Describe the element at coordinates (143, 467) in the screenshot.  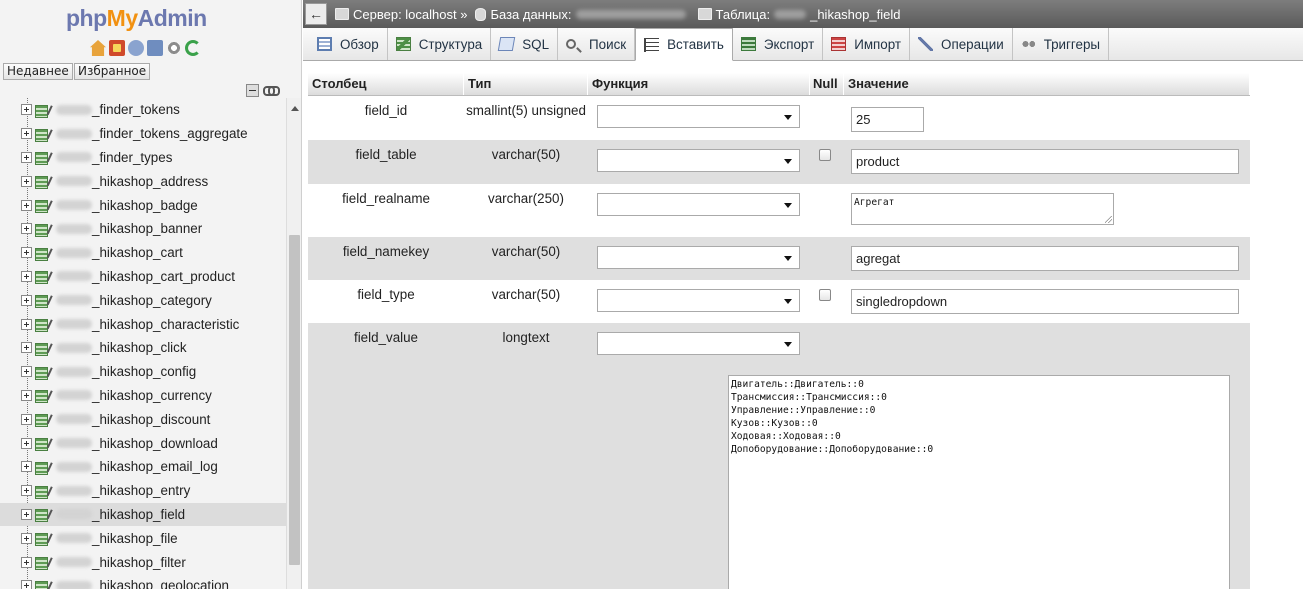
I see `tree-item: _hikashop_email_log` at that location.